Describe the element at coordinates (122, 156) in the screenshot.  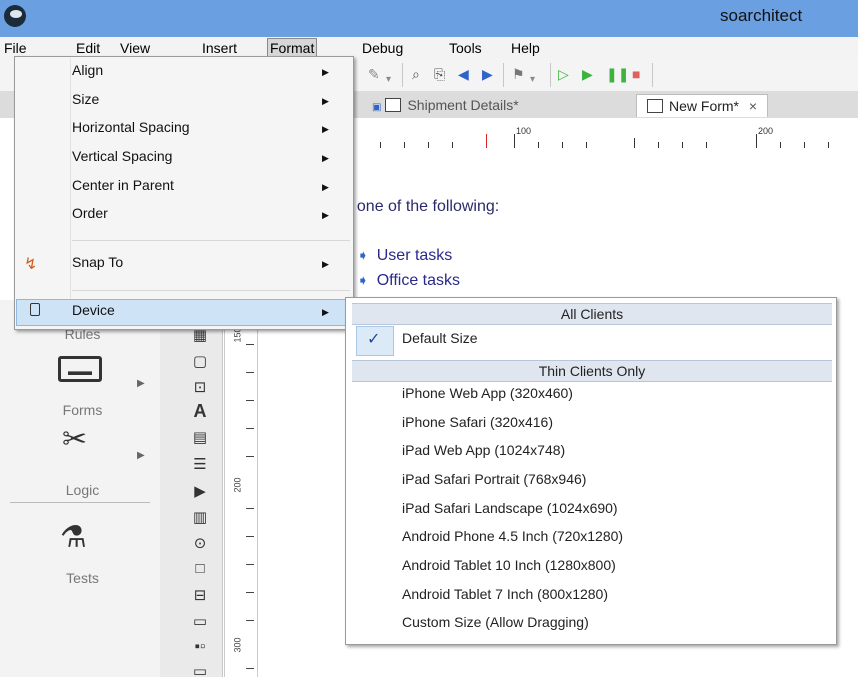
I see `menu-item-vertical-spacing: Vertical Spacing` at that location.